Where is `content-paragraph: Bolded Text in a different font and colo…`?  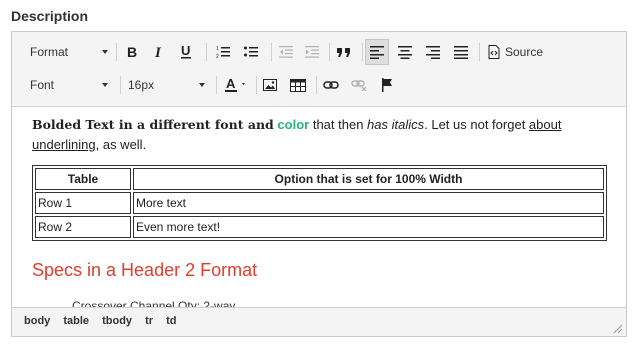 content-paragraph: Bolded Text in a different font and colo… is located at coordinates (317, 135).